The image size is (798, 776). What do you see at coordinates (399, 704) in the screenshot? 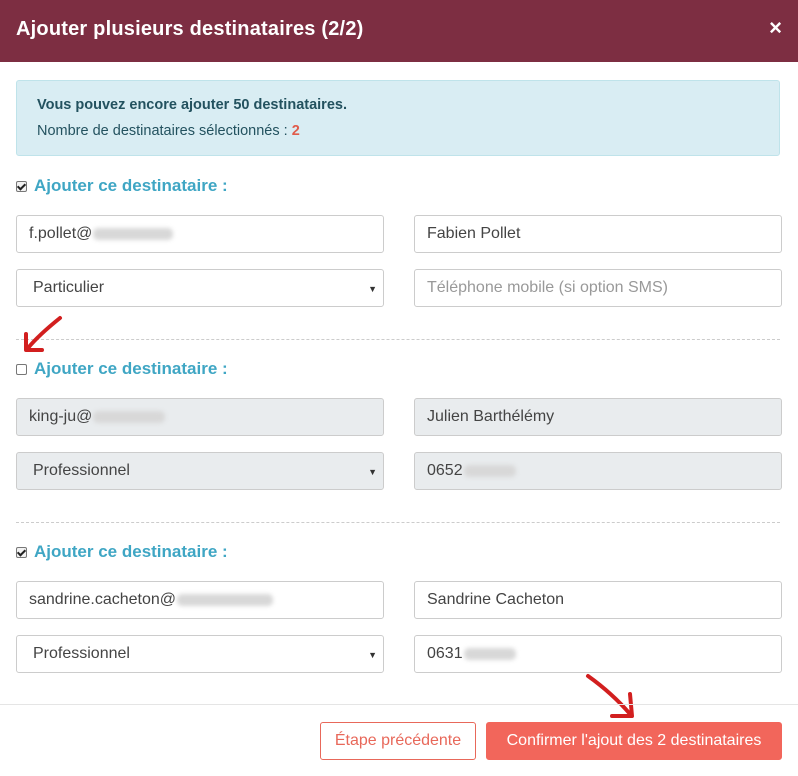
I see `footer-divider` at bounding box center [399, 704].